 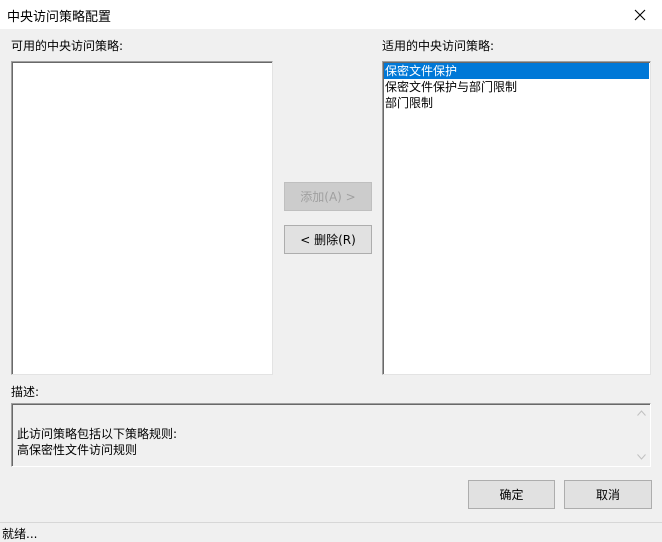 I want to click on description-box: 此访问策略包括以下策略规则: 高保密性文件访问规则, so click(x=331, y=435).